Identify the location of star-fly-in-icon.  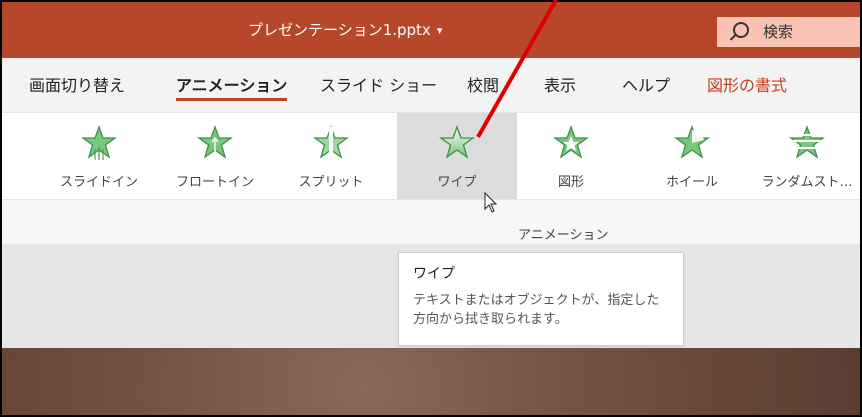
(99, 143).